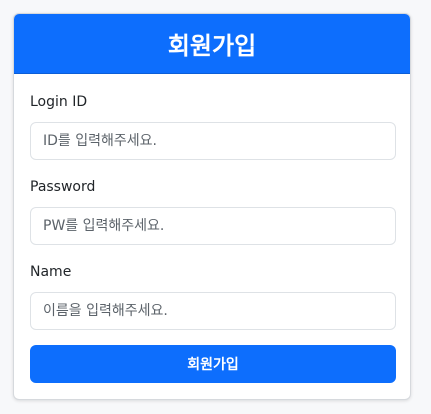 The width and height of the screenshot is (431, 414). Describe the element at coordinates (213, 364) in the screenshot. I see `signup-submit-button: 회원가입` at that location.